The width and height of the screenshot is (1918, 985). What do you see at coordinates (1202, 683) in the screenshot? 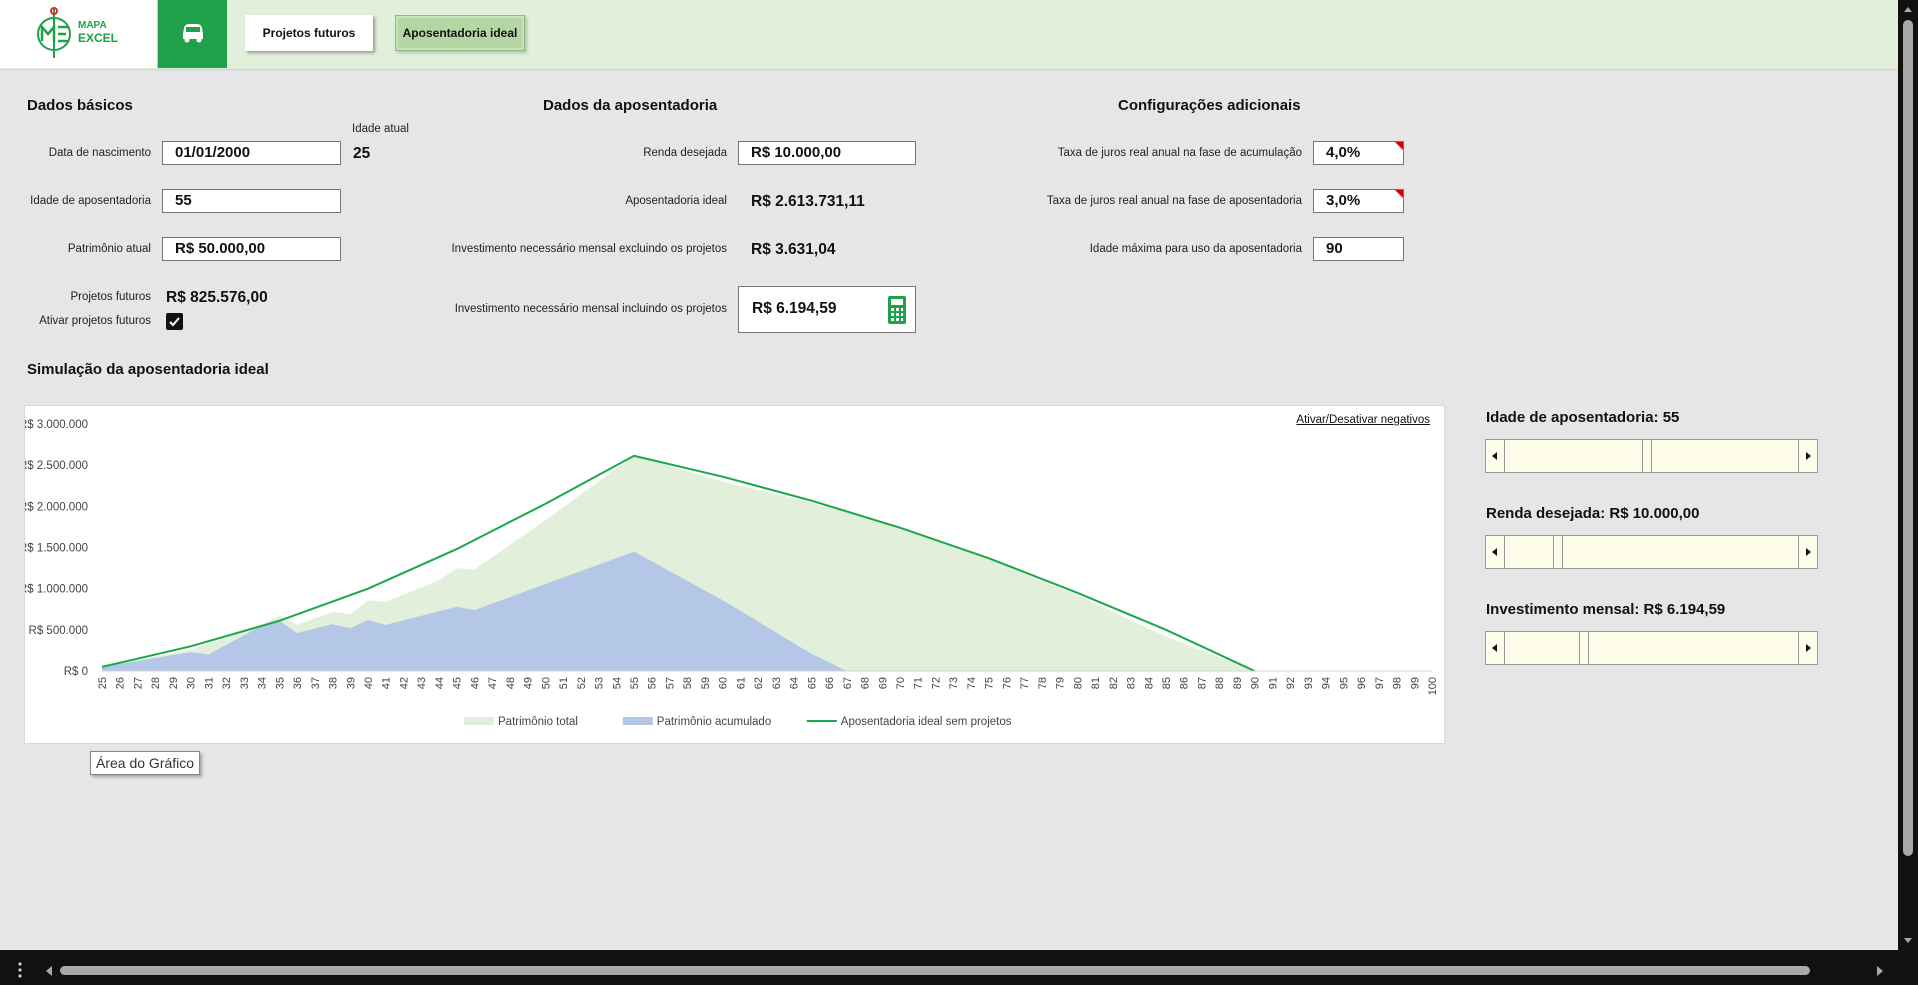
I see `x-tick-label: 87` at bounding box center [1202, 683].